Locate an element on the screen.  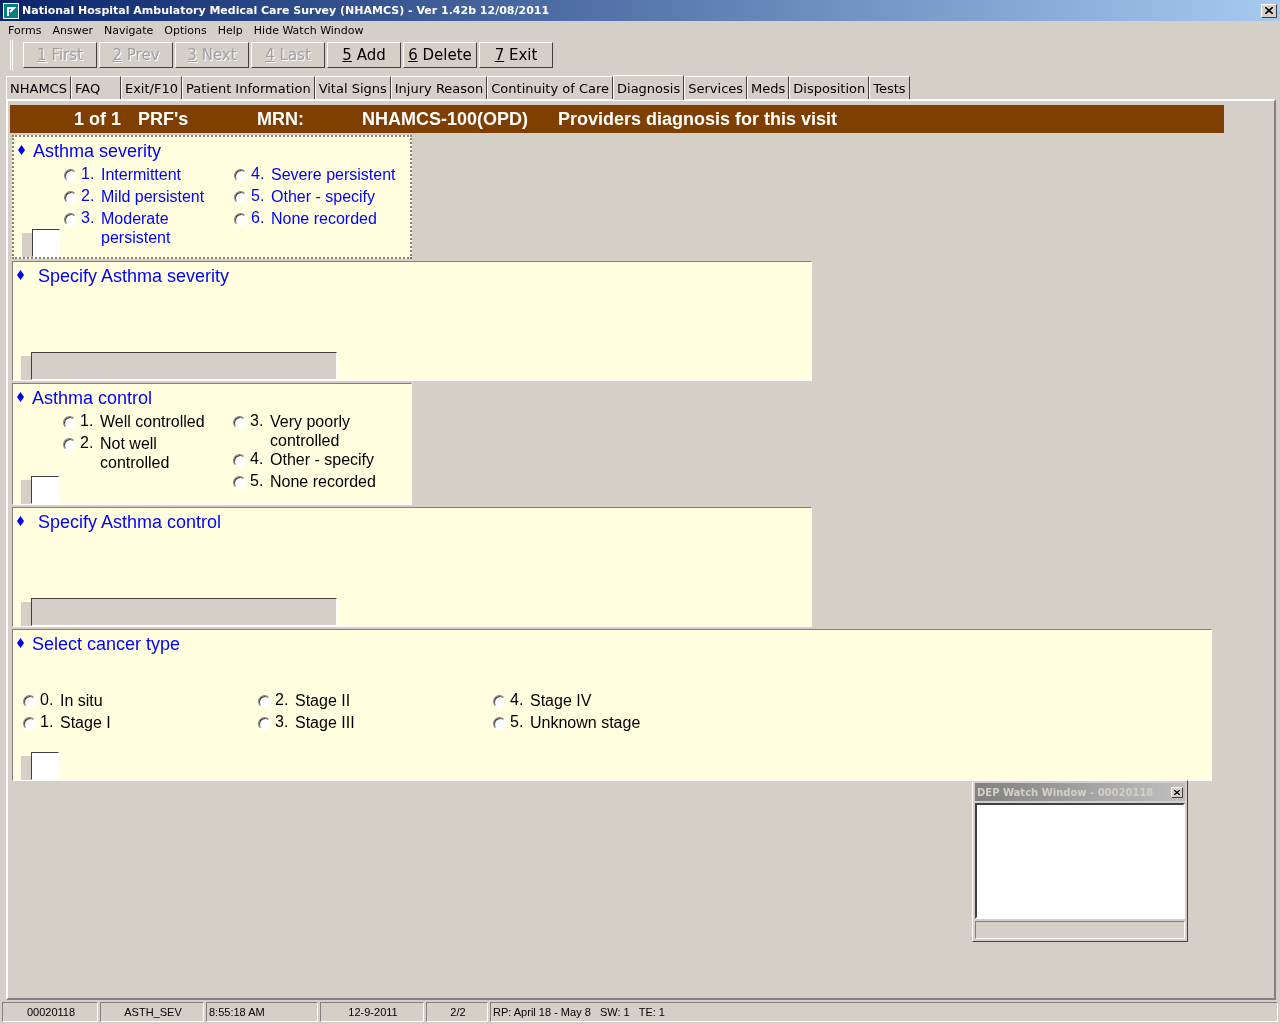
menu-item: Help is located at coordinates (230, 30).